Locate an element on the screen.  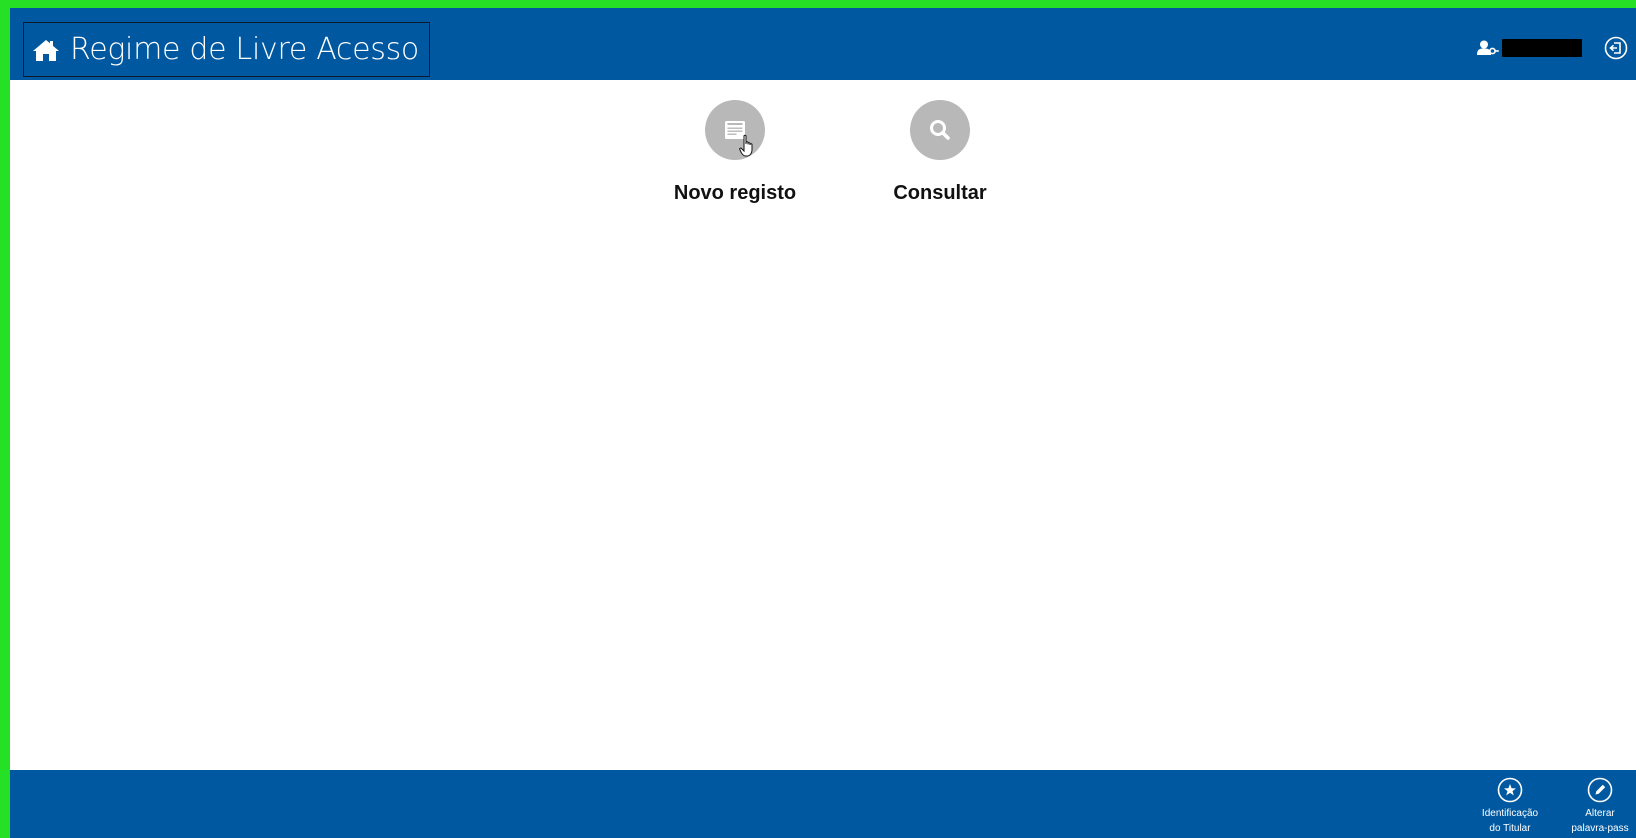
identificacao-titular-button: Identificação do Titular is located at coordinates (1510, 806).